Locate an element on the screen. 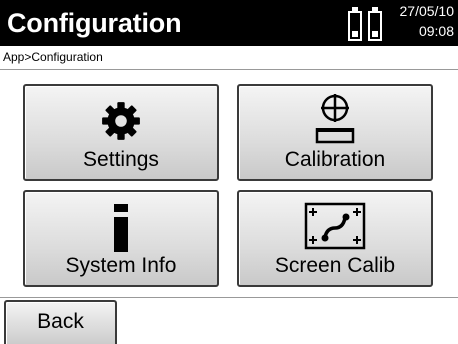 The height and width of the screenshot is (344, 458). gear-icon is located at coordinates (121, 121).